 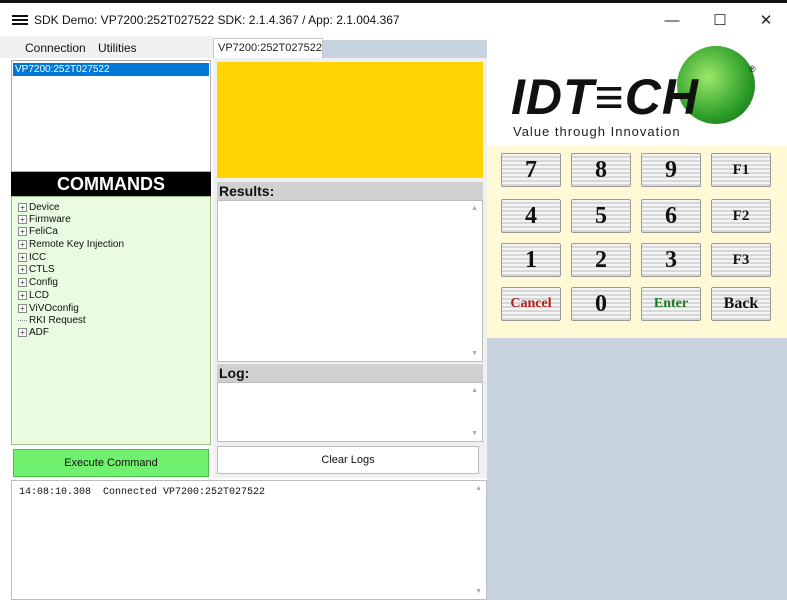 I want to click on tree-item-firmware: + Firmware, so click(x=44, y=219).